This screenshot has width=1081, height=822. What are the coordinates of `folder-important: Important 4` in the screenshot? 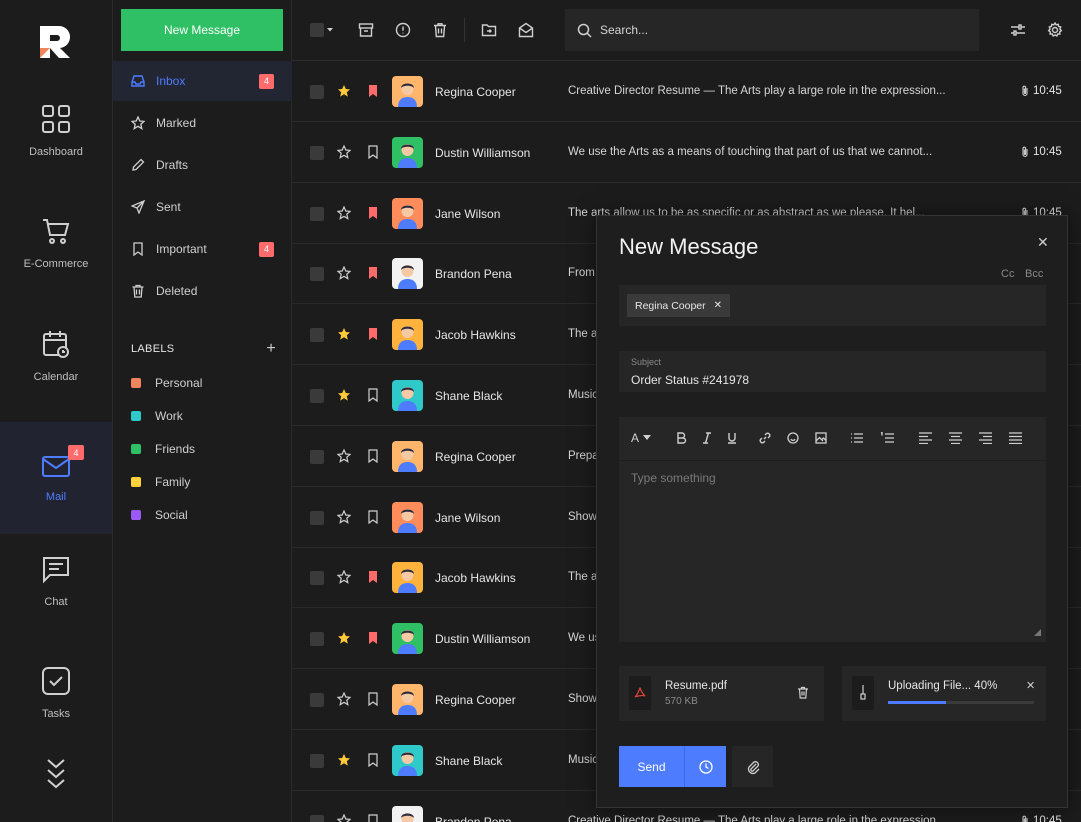 It's located at (202, 249).